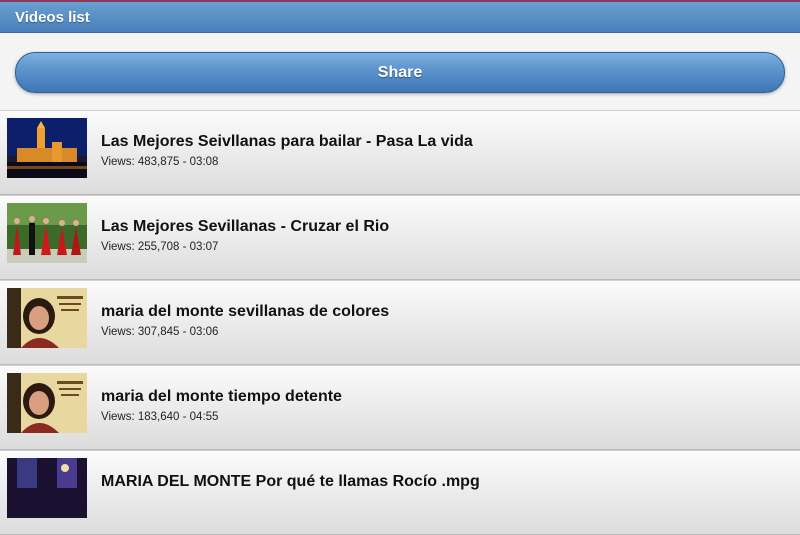 This screenshot has height=535, width=800. I want to click on video-meta: Views: 483,875 - 03:08, so click(160, 162).